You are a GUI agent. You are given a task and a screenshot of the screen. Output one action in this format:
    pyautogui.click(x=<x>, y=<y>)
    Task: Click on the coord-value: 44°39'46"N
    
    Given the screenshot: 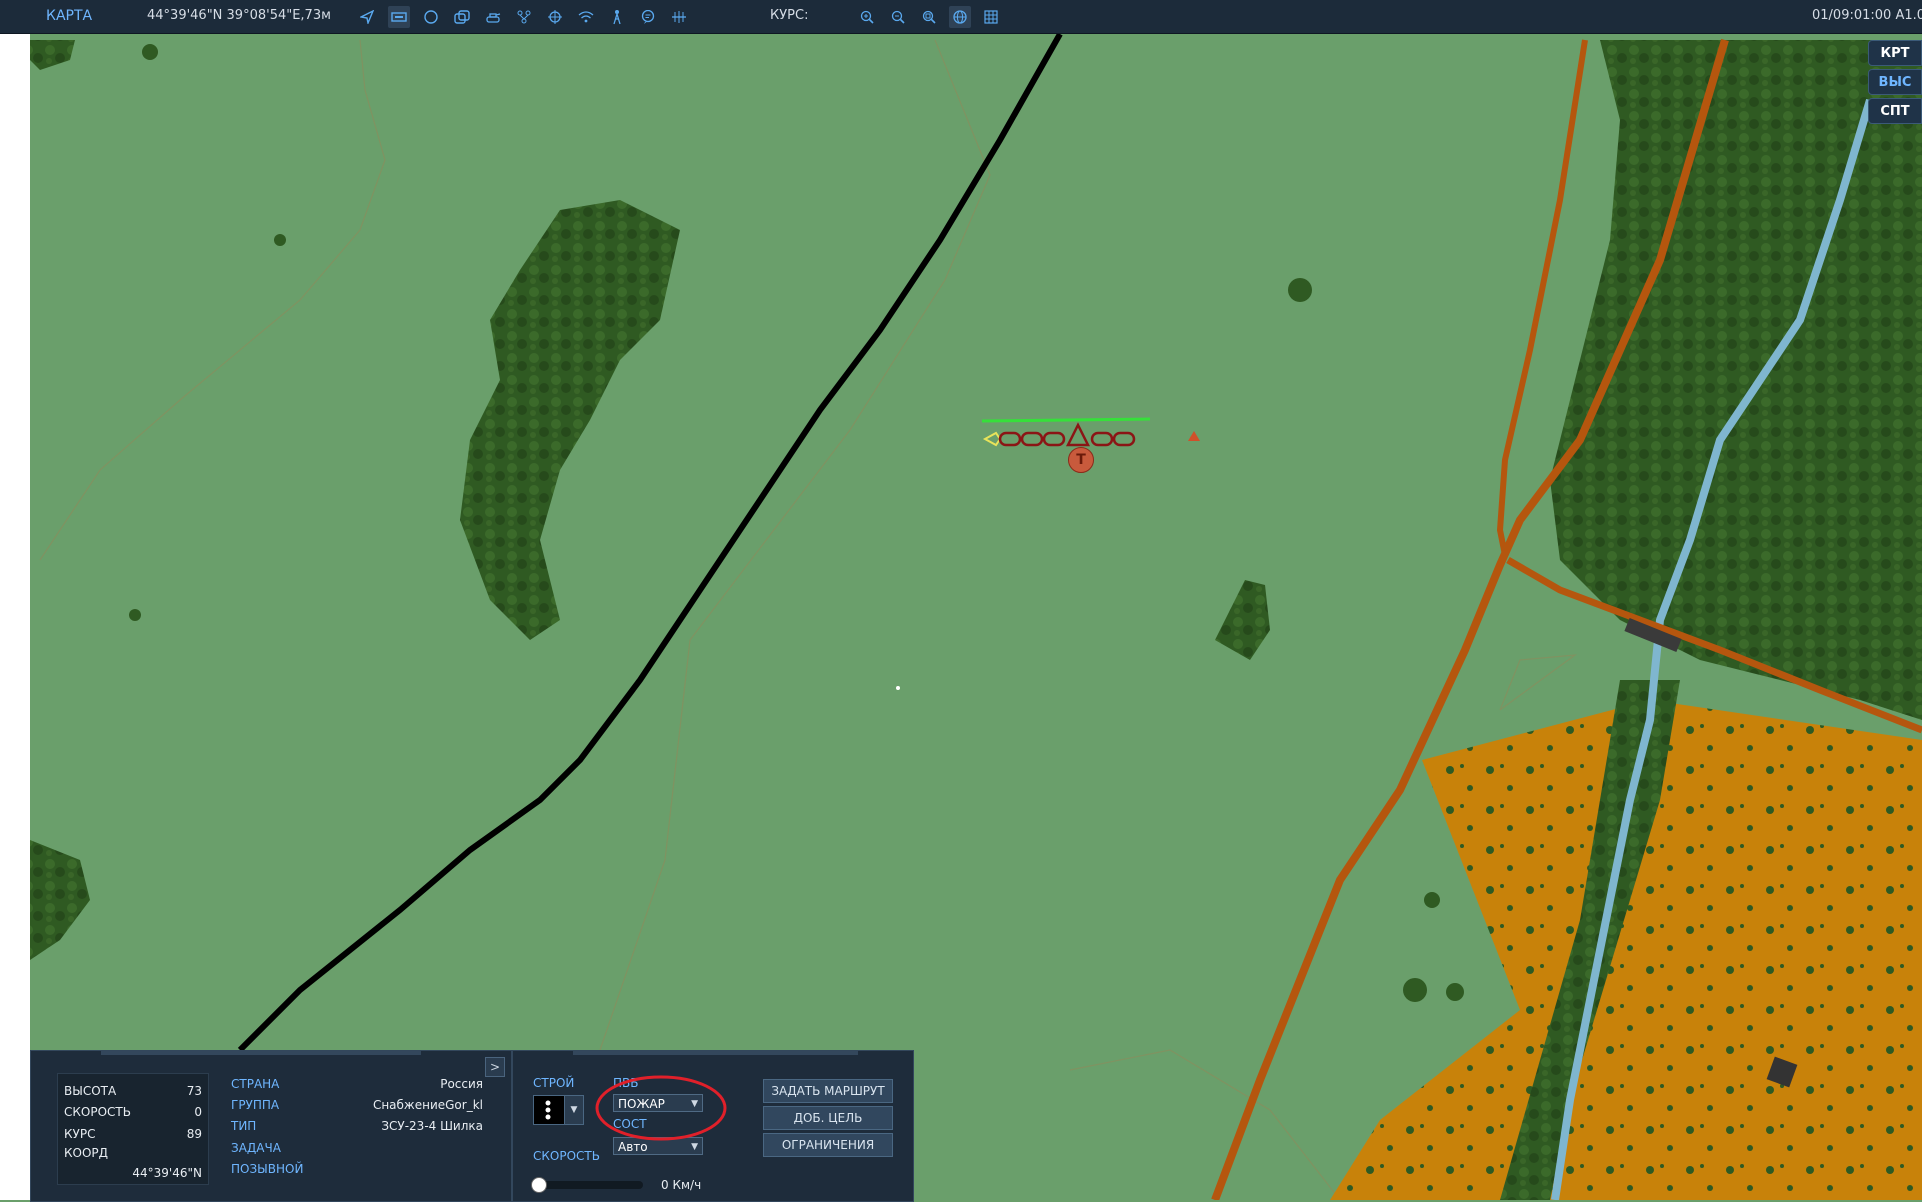 What is the action you would take?
    pyautogui.click(x=167, y=1173)
    